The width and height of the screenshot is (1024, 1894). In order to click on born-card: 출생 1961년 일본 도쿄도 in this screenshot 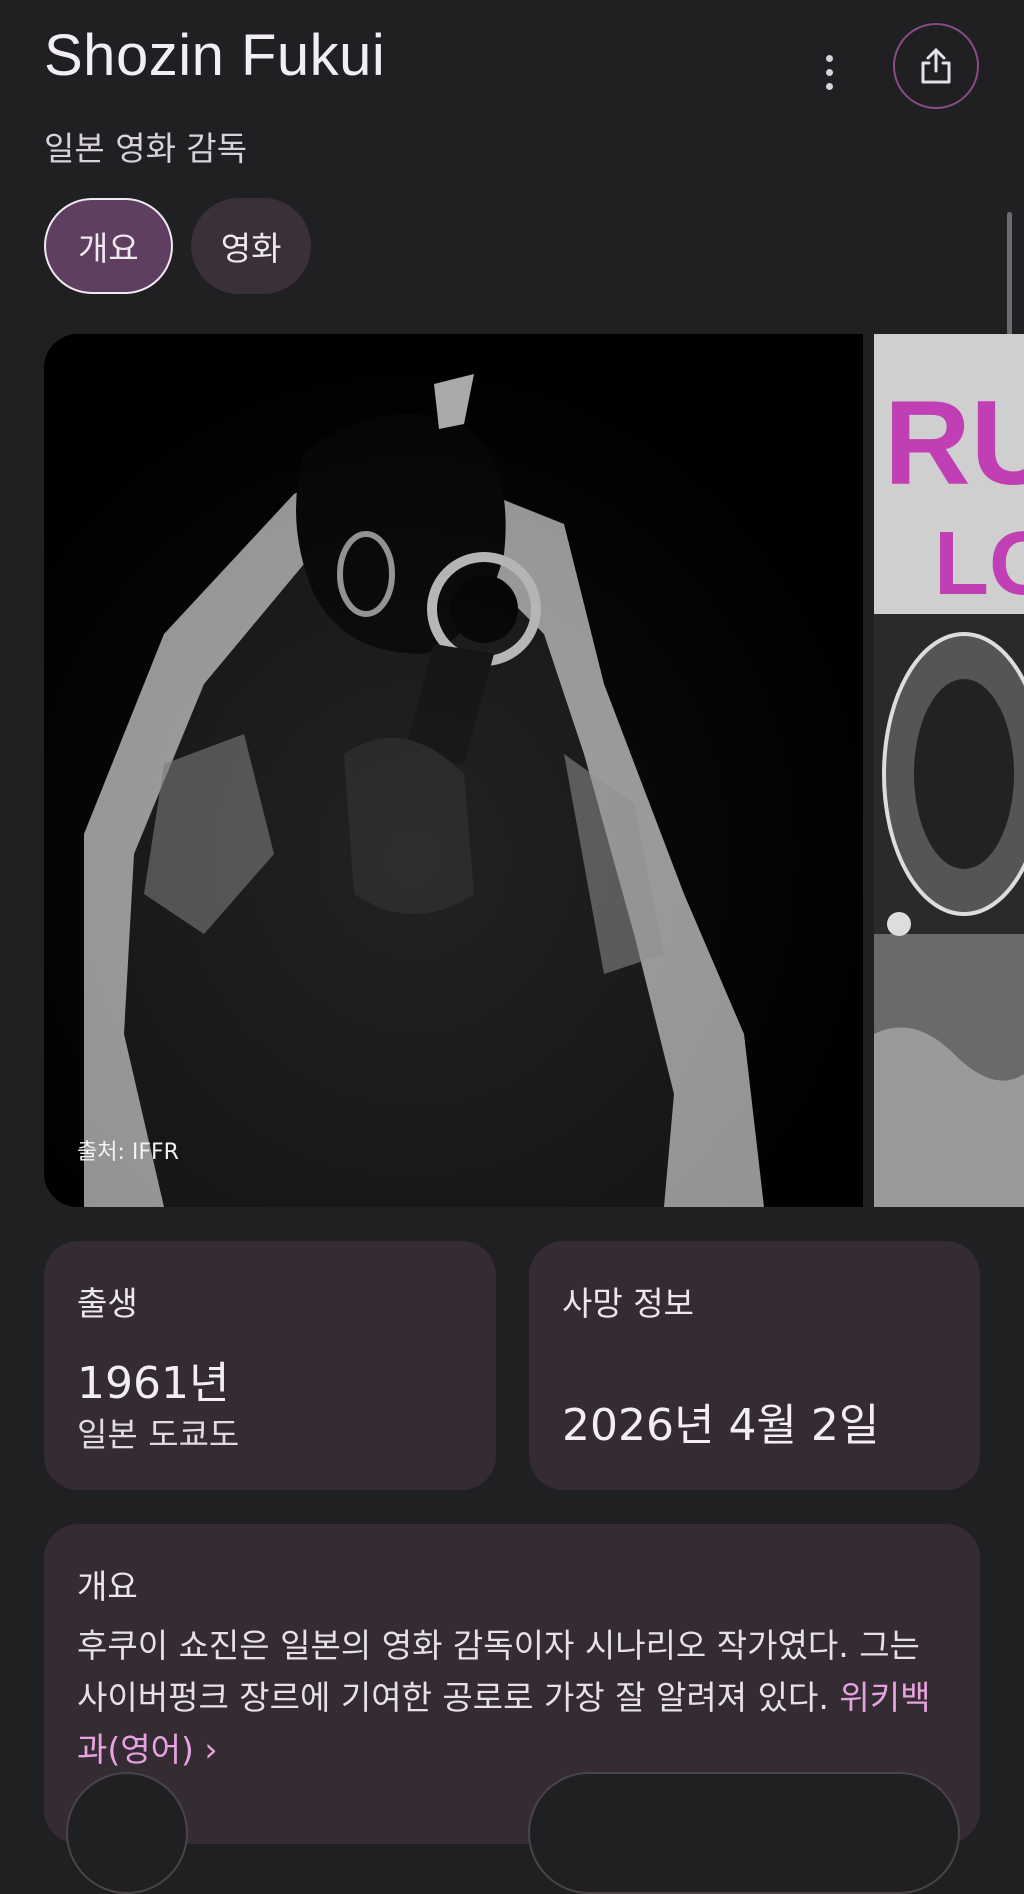, I will do `click(270, 1365)`.